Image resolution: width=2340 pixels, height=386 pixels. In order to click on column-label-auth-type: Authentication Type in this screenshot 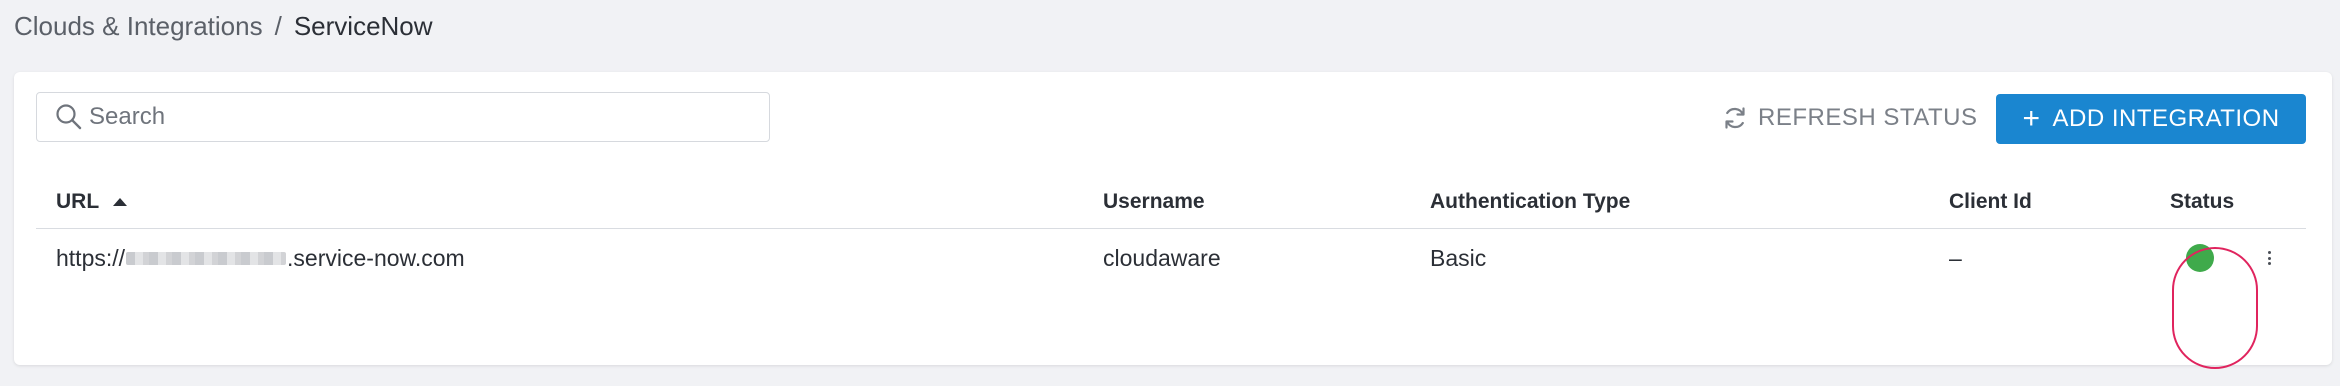, I will do `click(1530, 201)`.